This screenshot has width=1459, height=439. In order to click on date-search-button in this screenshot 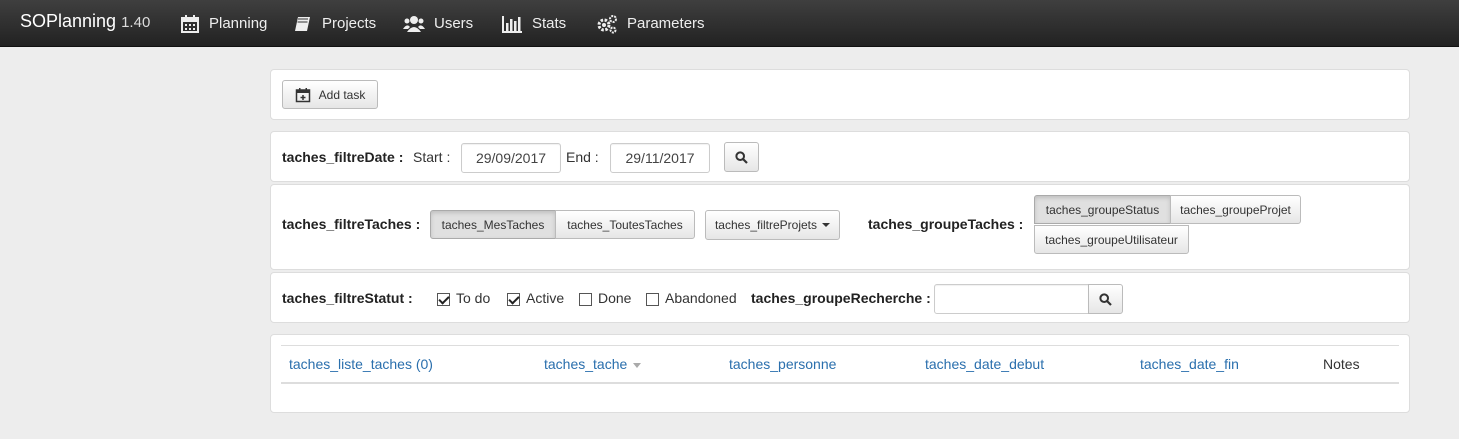, I will do `click(741, 157)`.